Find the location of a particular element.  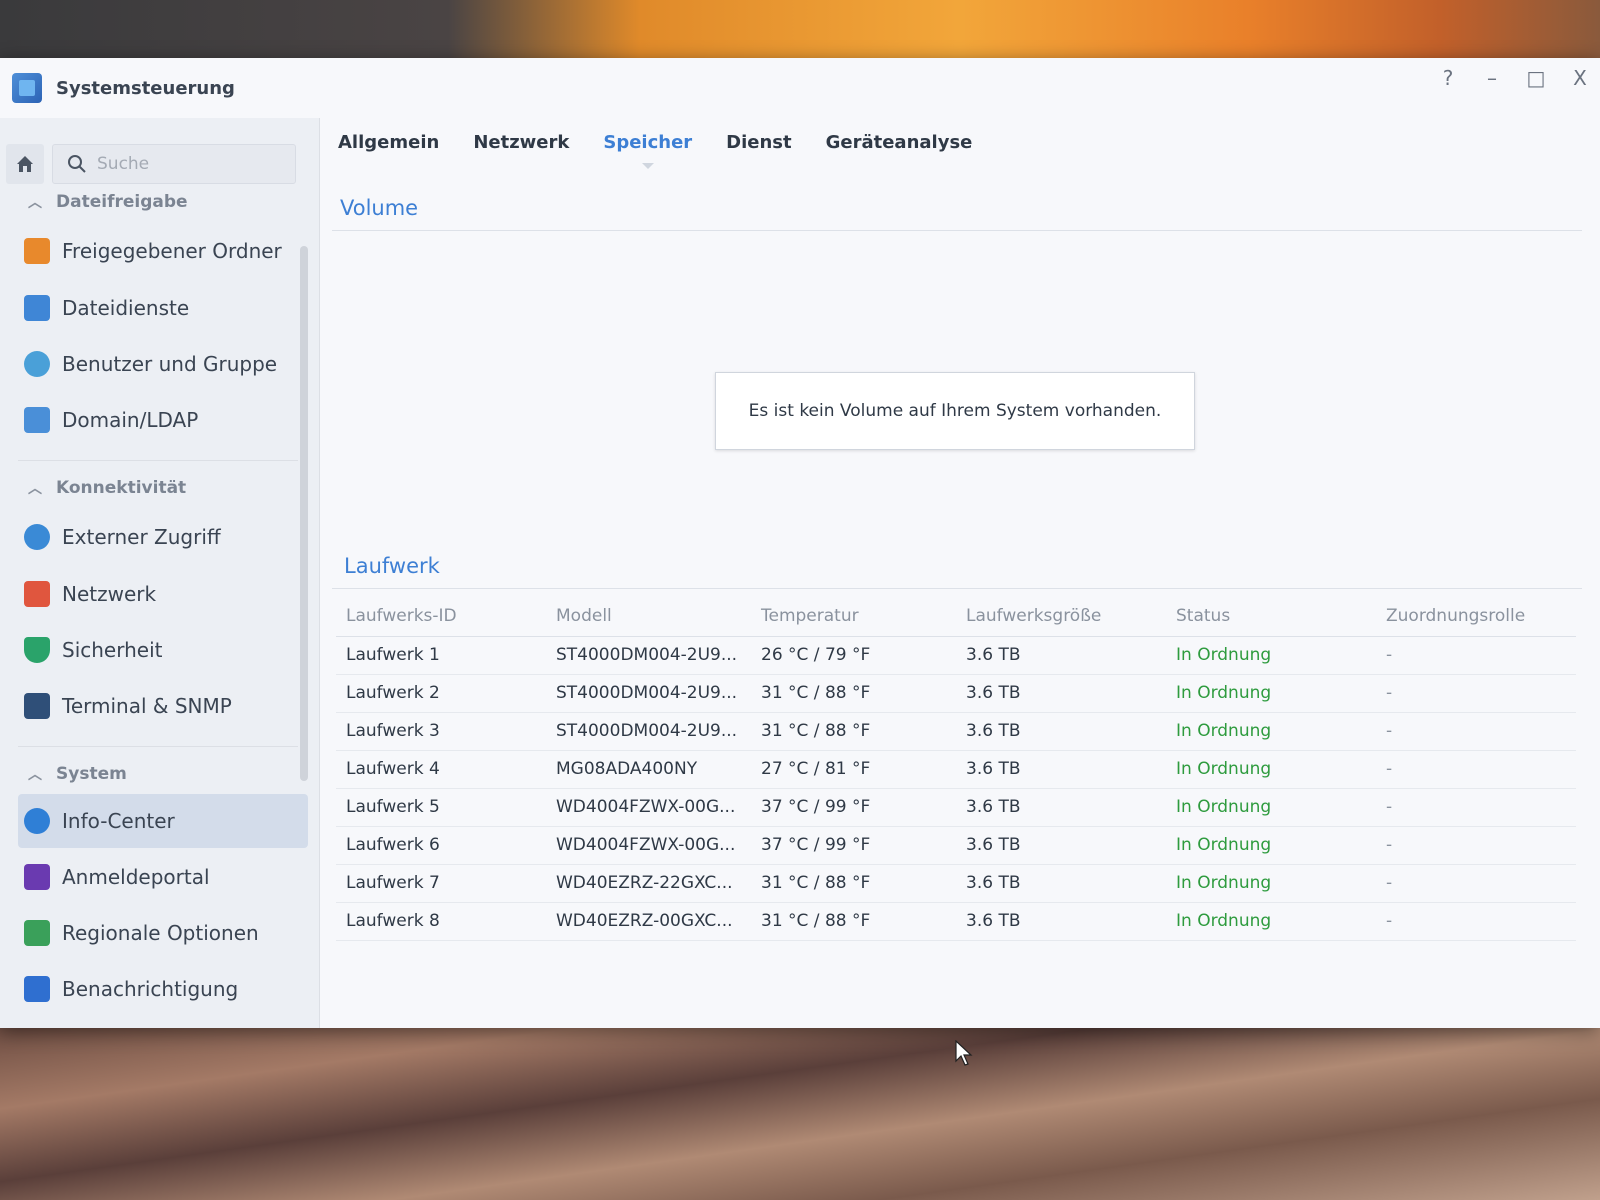

sidebar-item-label: Anmeldeportal is located at coordinates (136, 877).